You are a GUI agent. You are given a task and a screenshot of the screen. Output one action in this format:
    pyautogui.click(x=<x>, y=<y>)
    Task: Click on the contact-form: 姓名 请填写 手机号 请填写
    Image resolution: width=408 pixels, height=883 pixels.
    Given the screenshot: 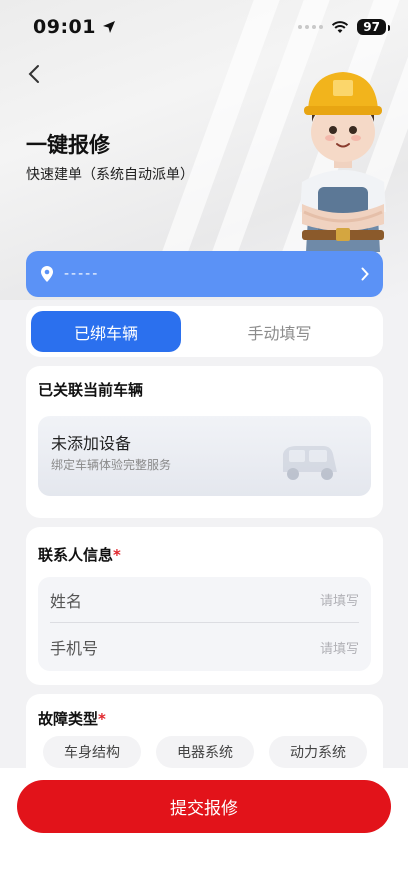 What is the action you would take?
    pyautogui.click(x=204, y=624)
    